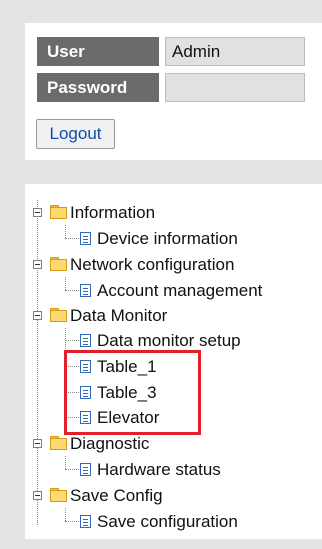 The height and width of the screenshot is (549, 322). I want to click on logout-button: Logout, so click(75, 134).